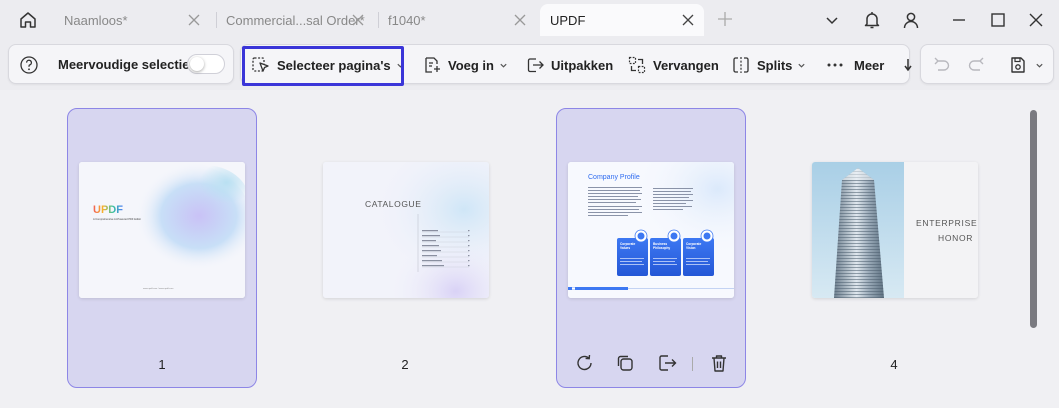 This screenshot has width=1059, height=408. I want to click on page-1-preview, so click(162, 230).